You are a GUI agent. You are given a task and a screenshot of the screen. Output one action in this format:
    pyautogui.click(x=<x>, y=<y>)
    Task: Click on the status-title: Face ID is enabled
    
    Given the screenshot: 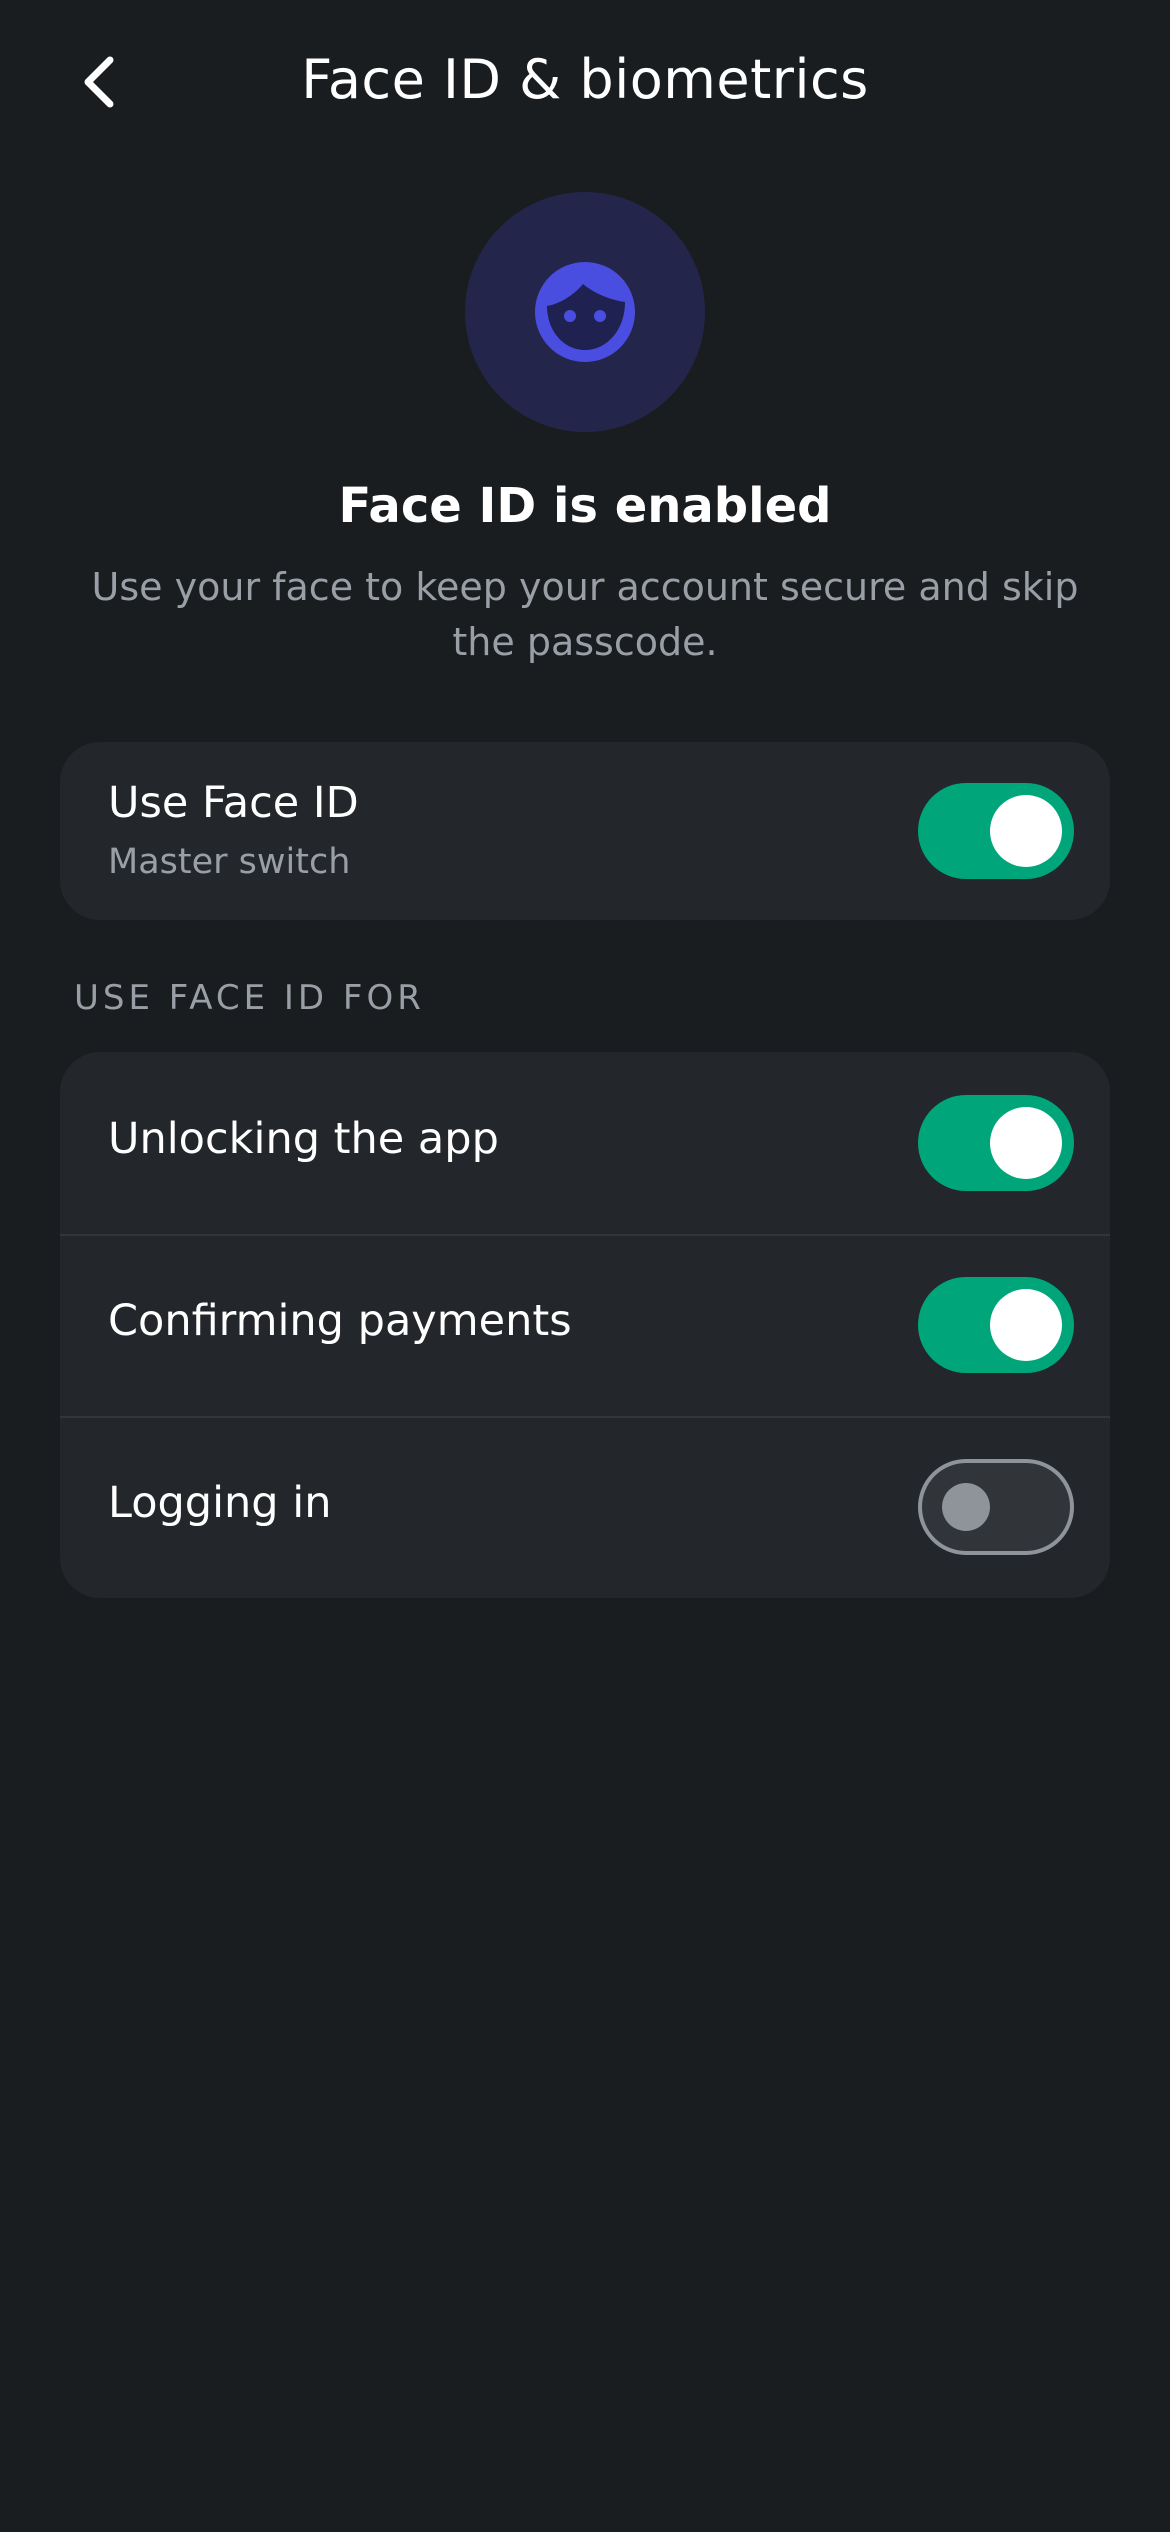 What is the action you would take?
    pyautogui.click(x=585, y=506)
    